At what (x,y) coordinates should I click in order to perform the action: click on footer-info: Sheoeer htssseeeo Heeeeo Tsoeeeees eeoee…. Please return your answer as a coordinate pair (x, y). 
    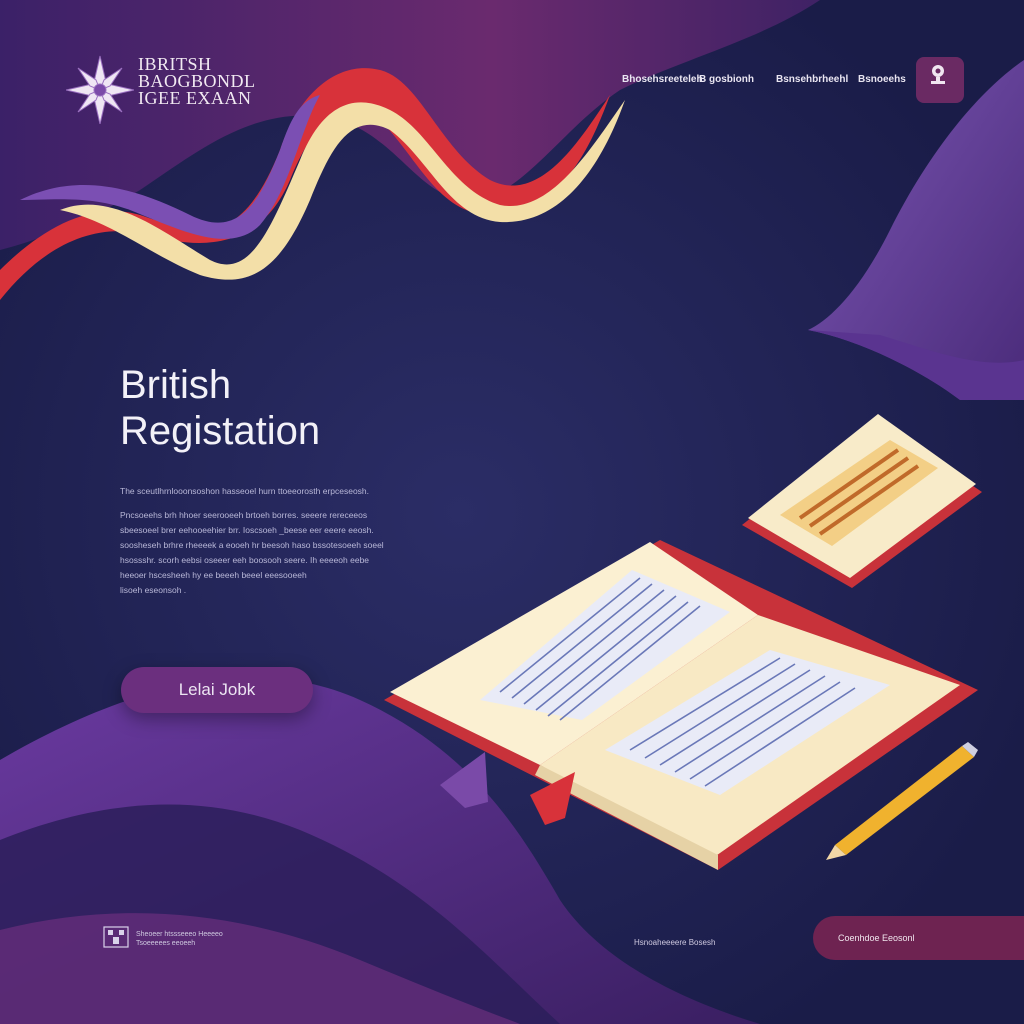
    Looking at the image, I should click on (179, 939).